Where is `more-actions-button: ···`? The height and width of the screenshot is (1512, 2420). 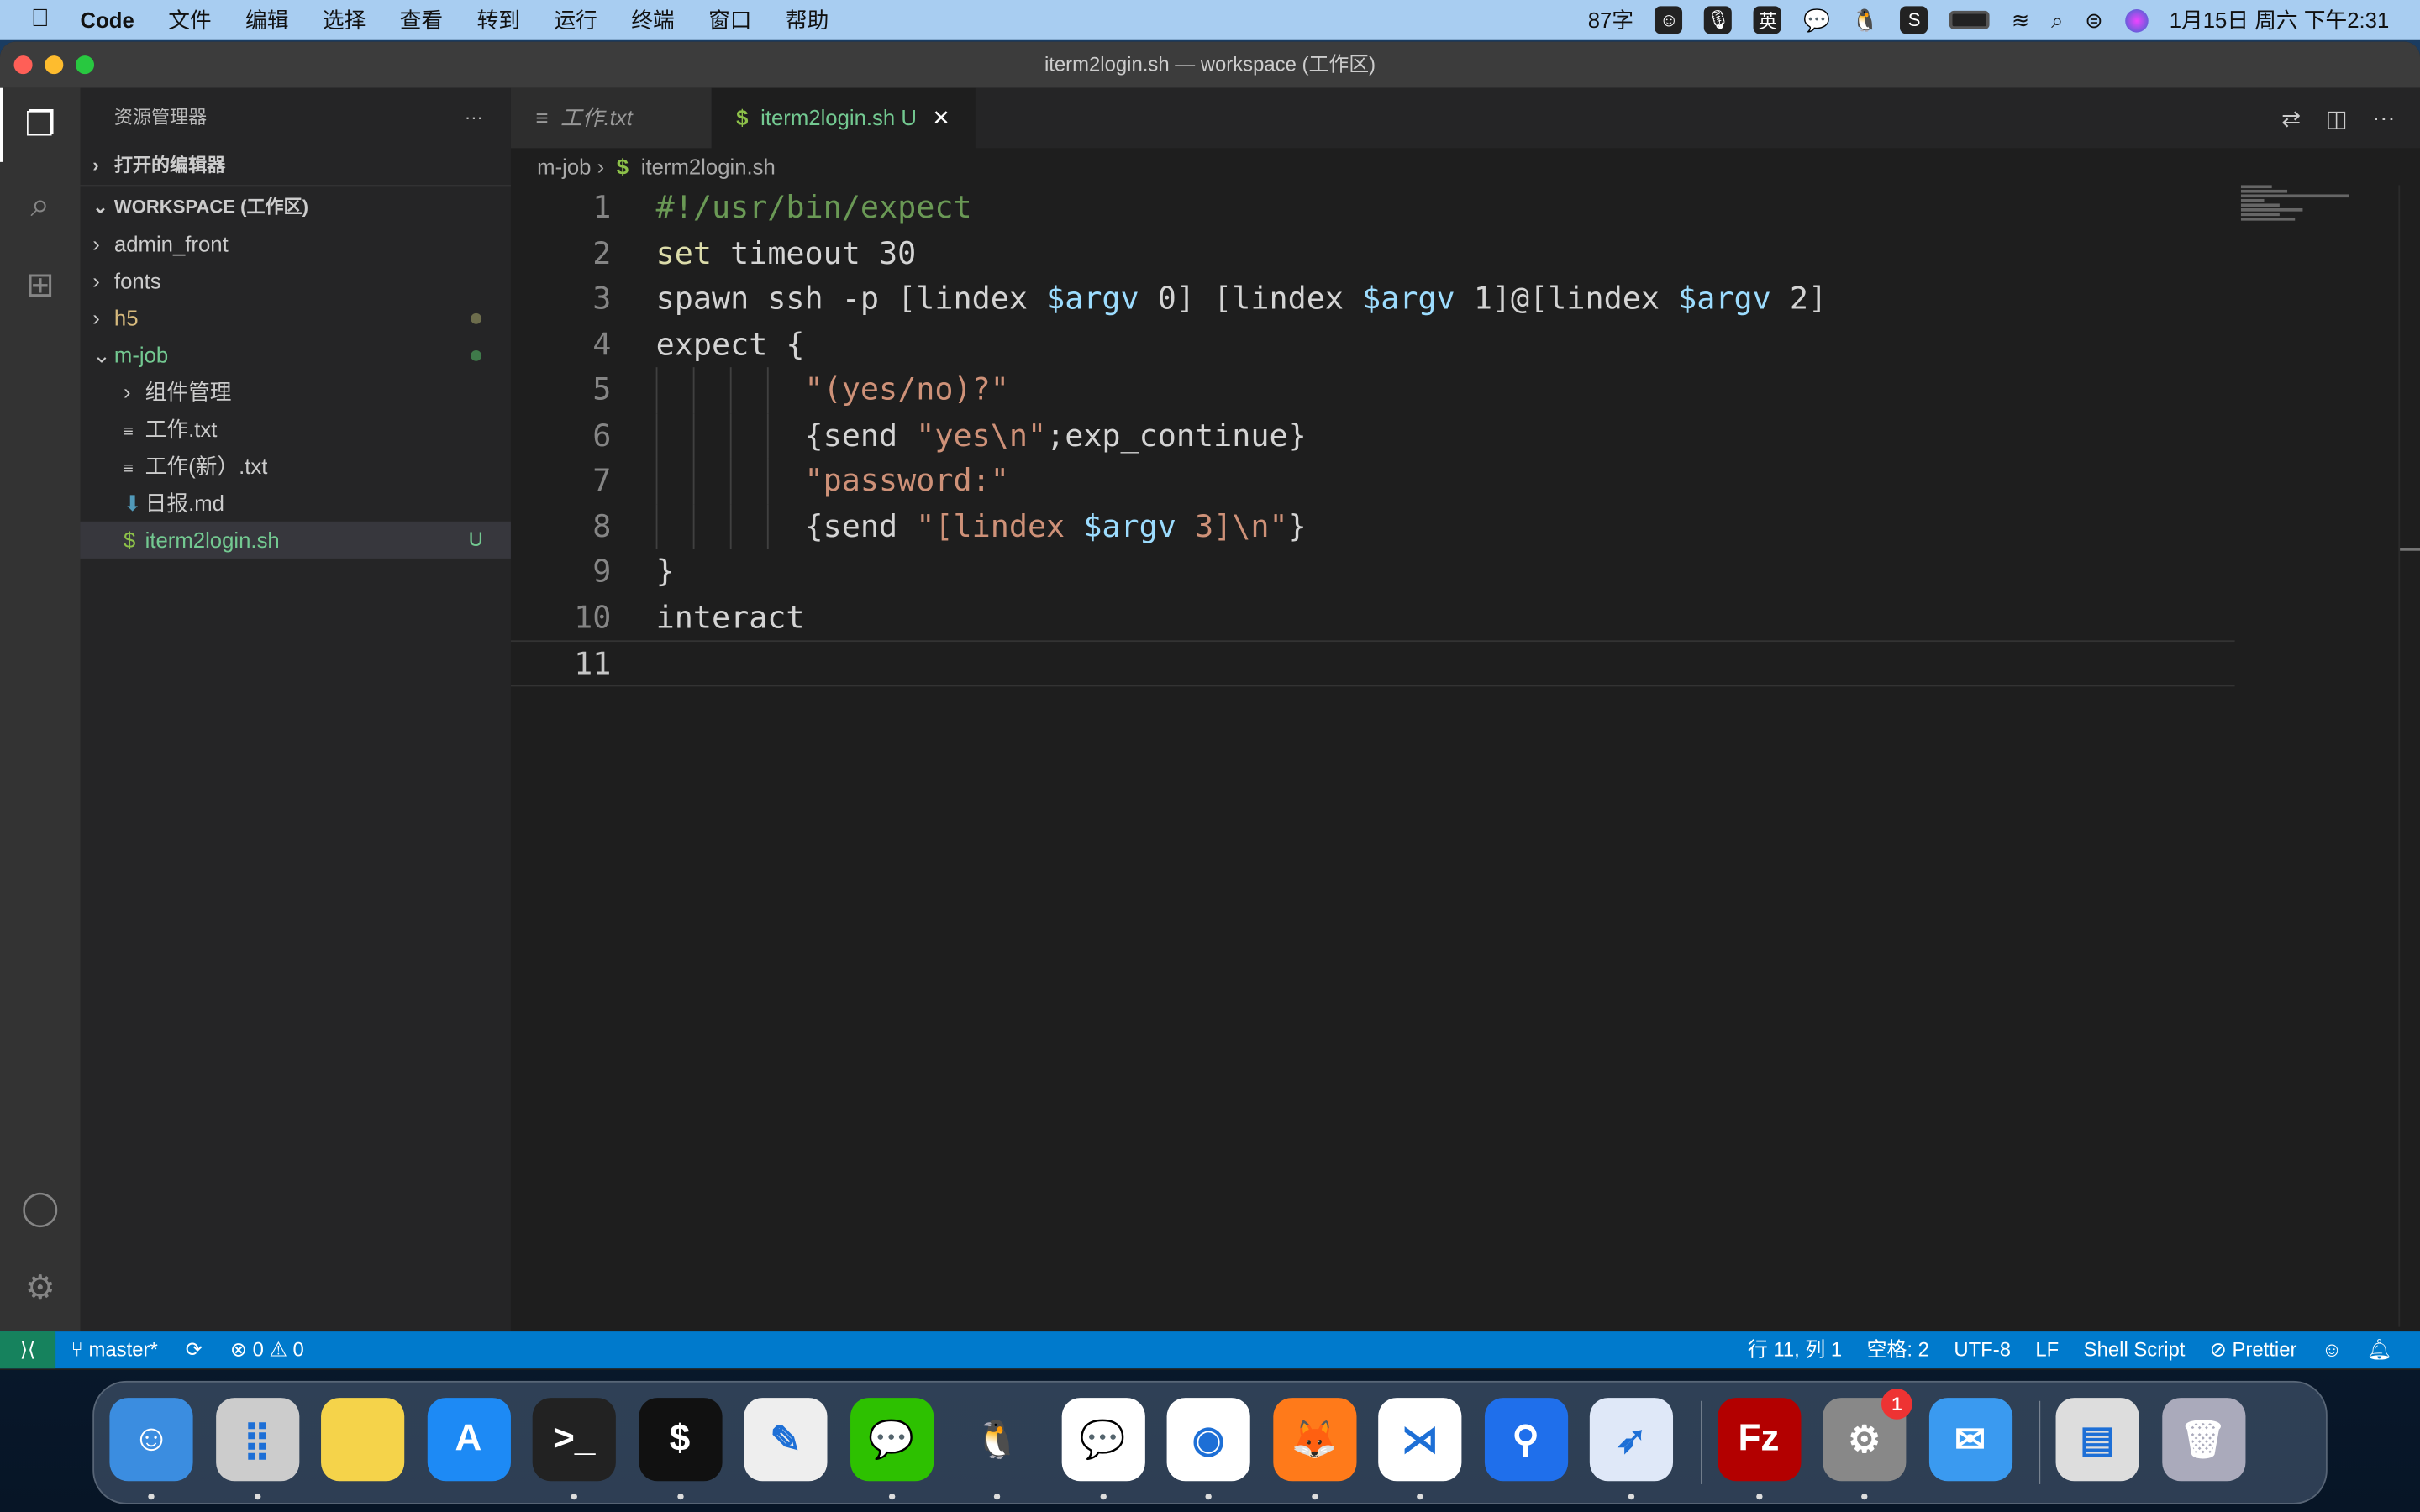 more-actions-button: ··· is located at coordinates (474, 117).